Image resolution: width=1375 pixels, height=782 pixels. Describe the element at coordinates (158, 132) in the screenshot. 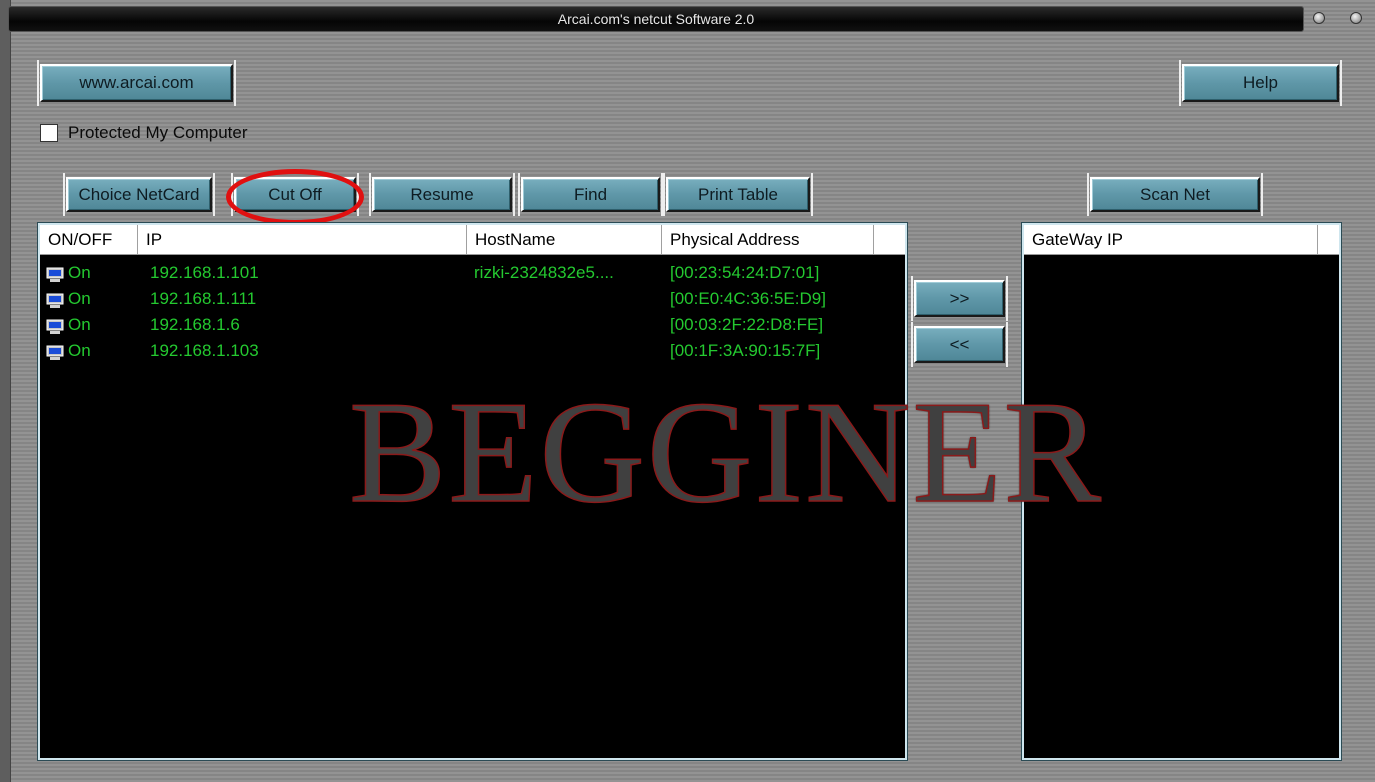

I see `protect-computer-label: Protected My Computer` at that location.